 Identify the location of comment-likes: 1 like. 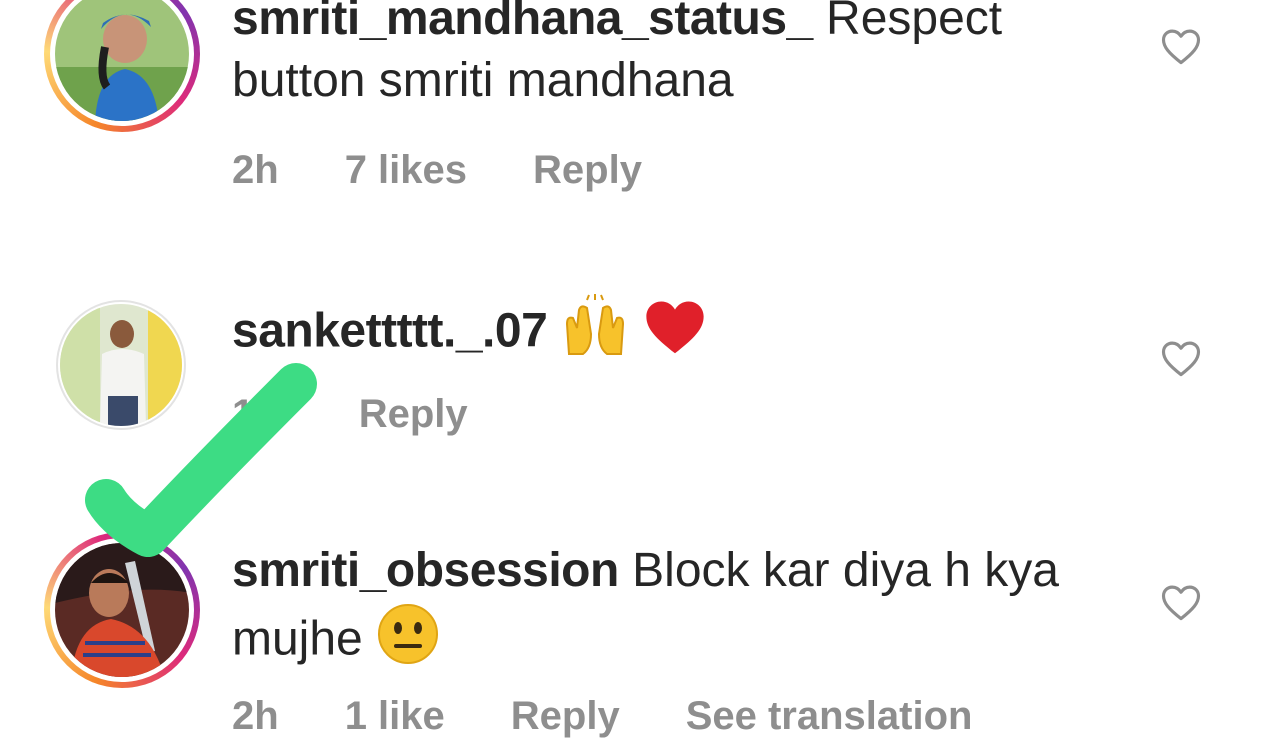
(395, 716).